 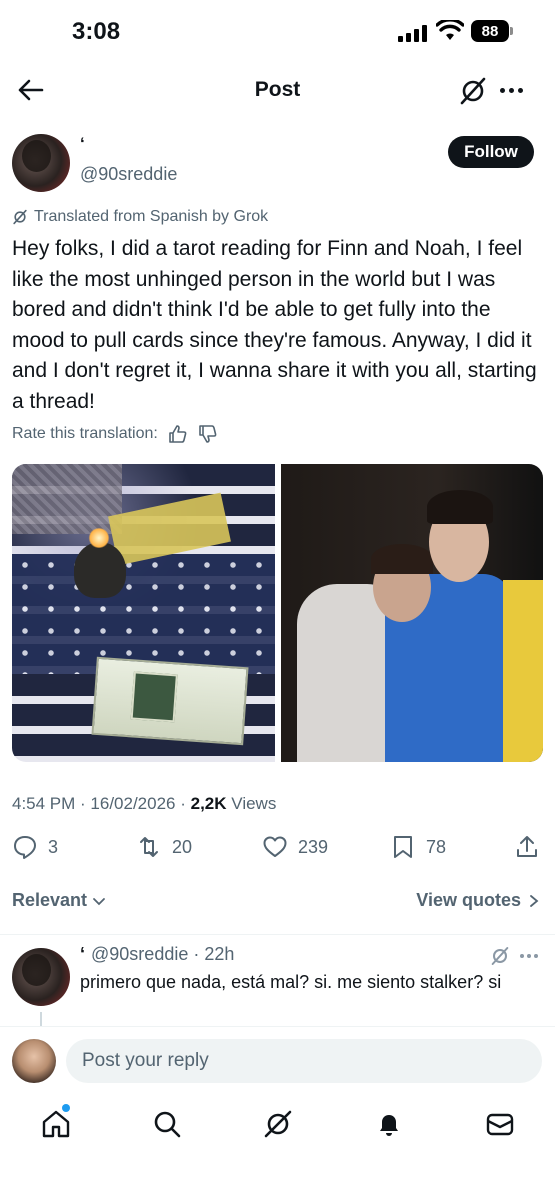 What do you see at coordinates (34, 1061) in the screenshot?
I see `my-avatar` at bounding box center [34, 1061].